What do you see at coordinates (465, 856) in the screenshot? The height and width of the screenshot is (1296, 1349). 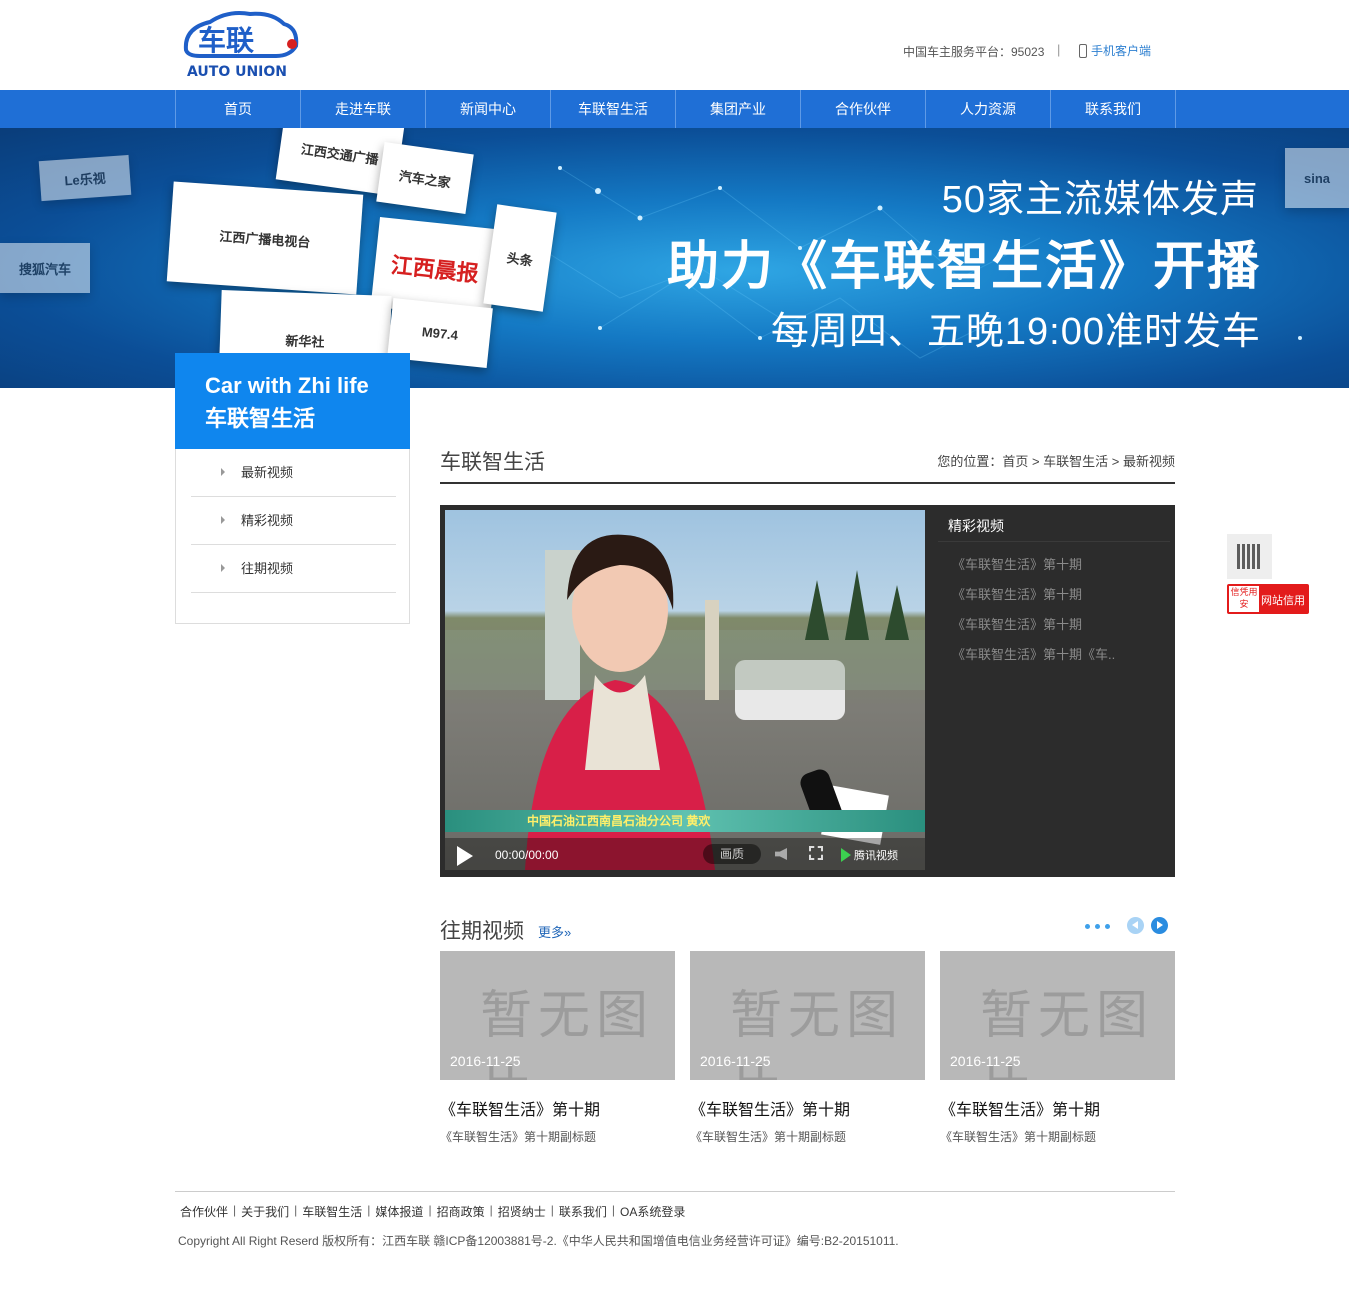 I see `play-icon` at bounding box center [465, 856].